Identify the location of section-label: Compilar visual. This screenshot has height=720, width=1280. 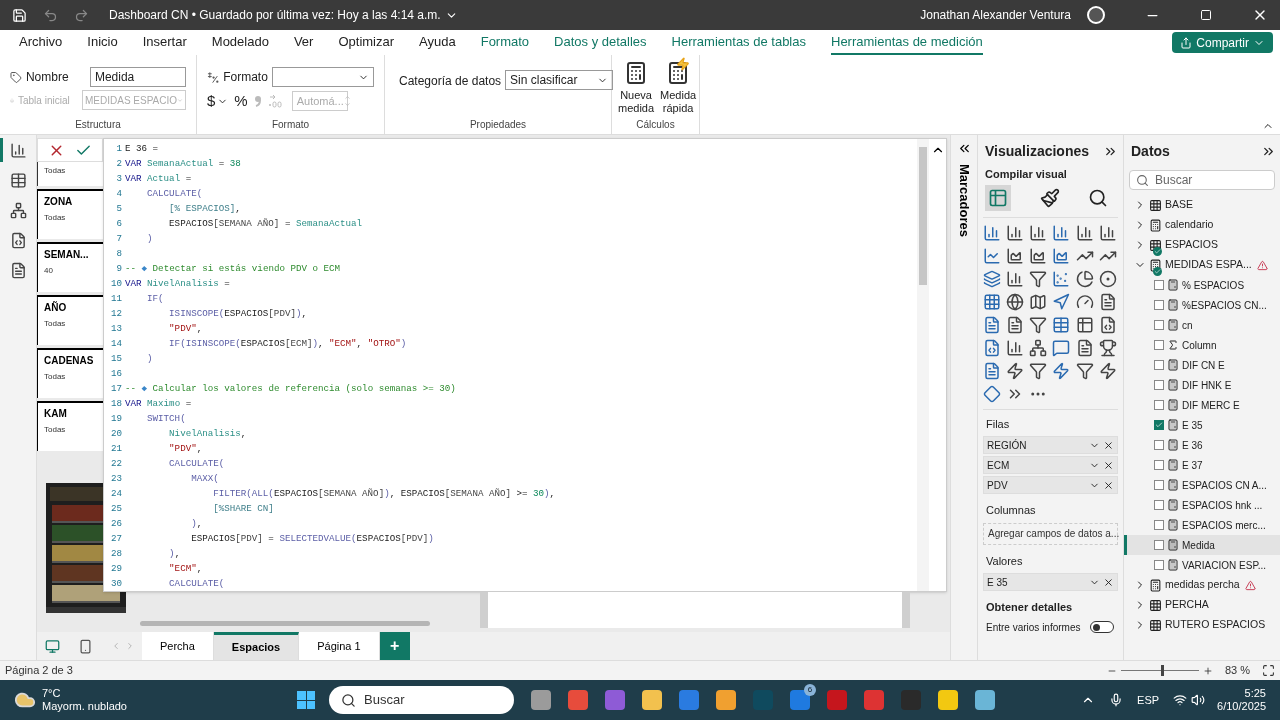
(1026, 174).